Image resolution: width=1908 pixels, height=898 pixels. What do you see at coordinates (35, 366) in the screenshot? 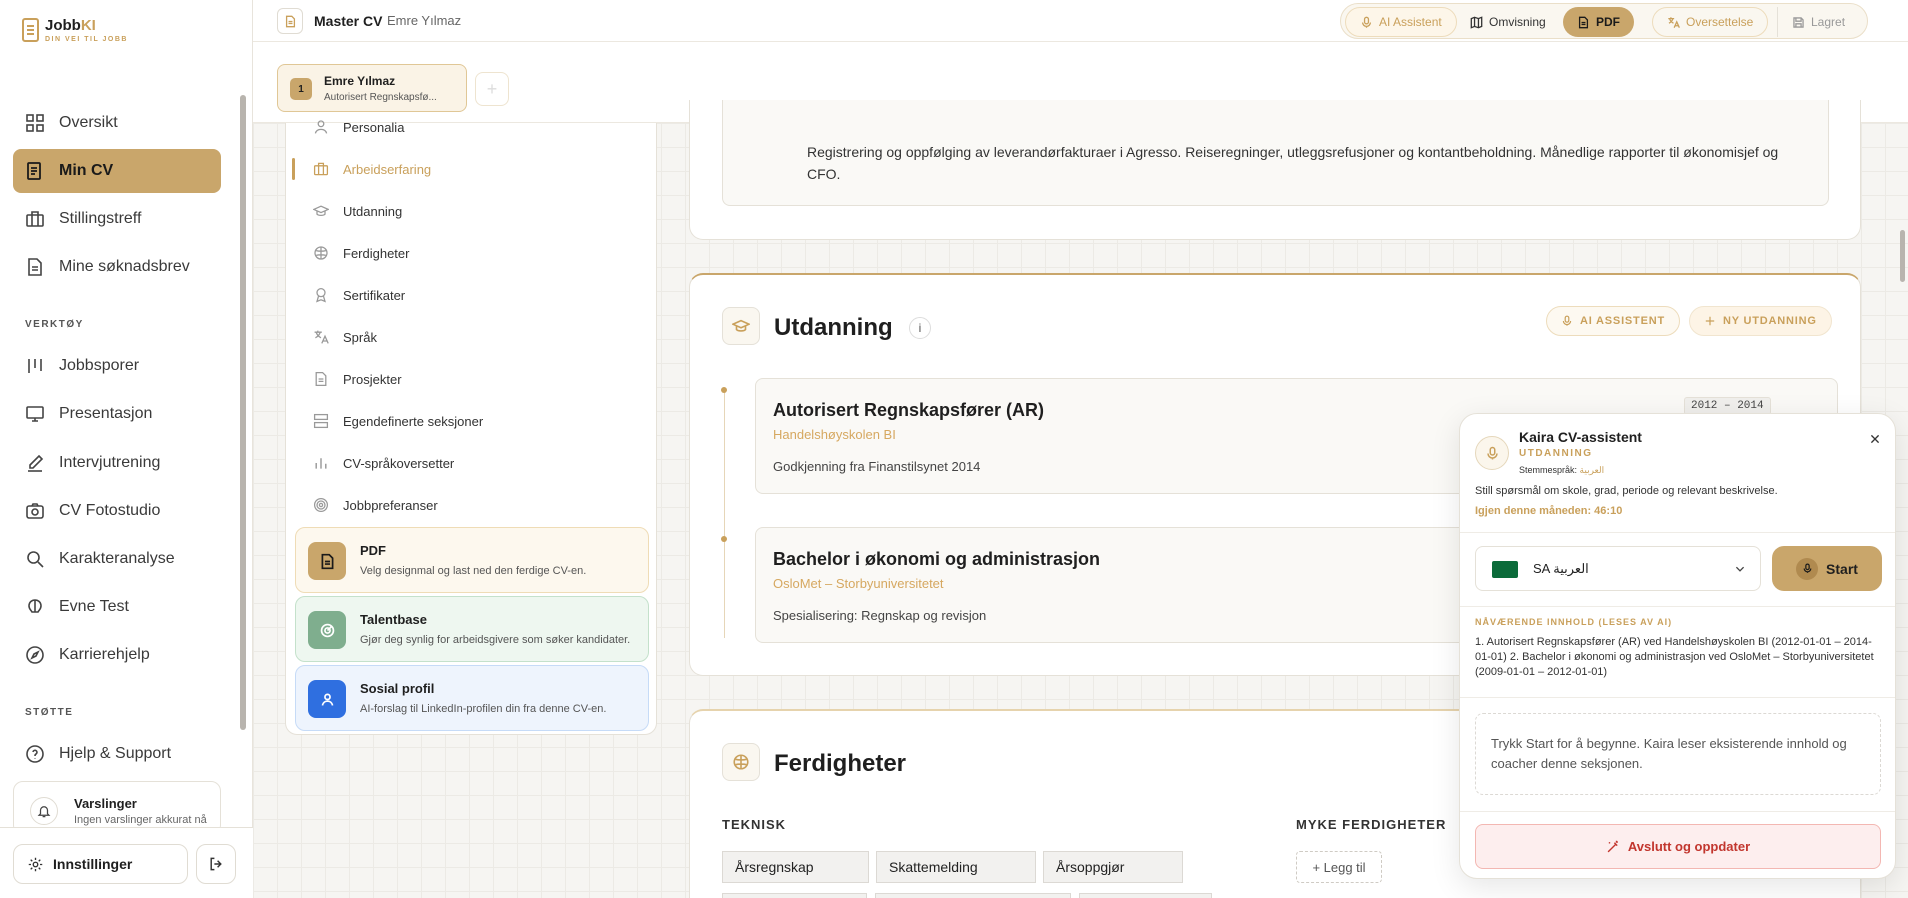
I see `tracker-icon` at bounding box center [35, 366].